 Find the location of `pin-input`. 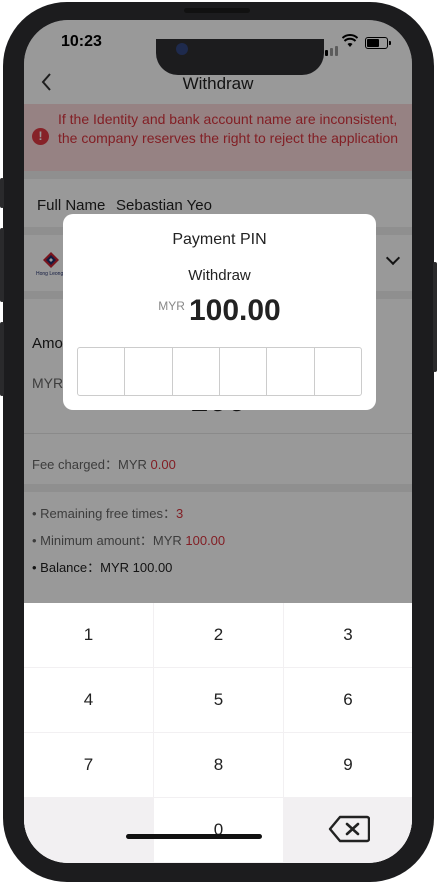

pin-input is located at coordinates (219, 371).